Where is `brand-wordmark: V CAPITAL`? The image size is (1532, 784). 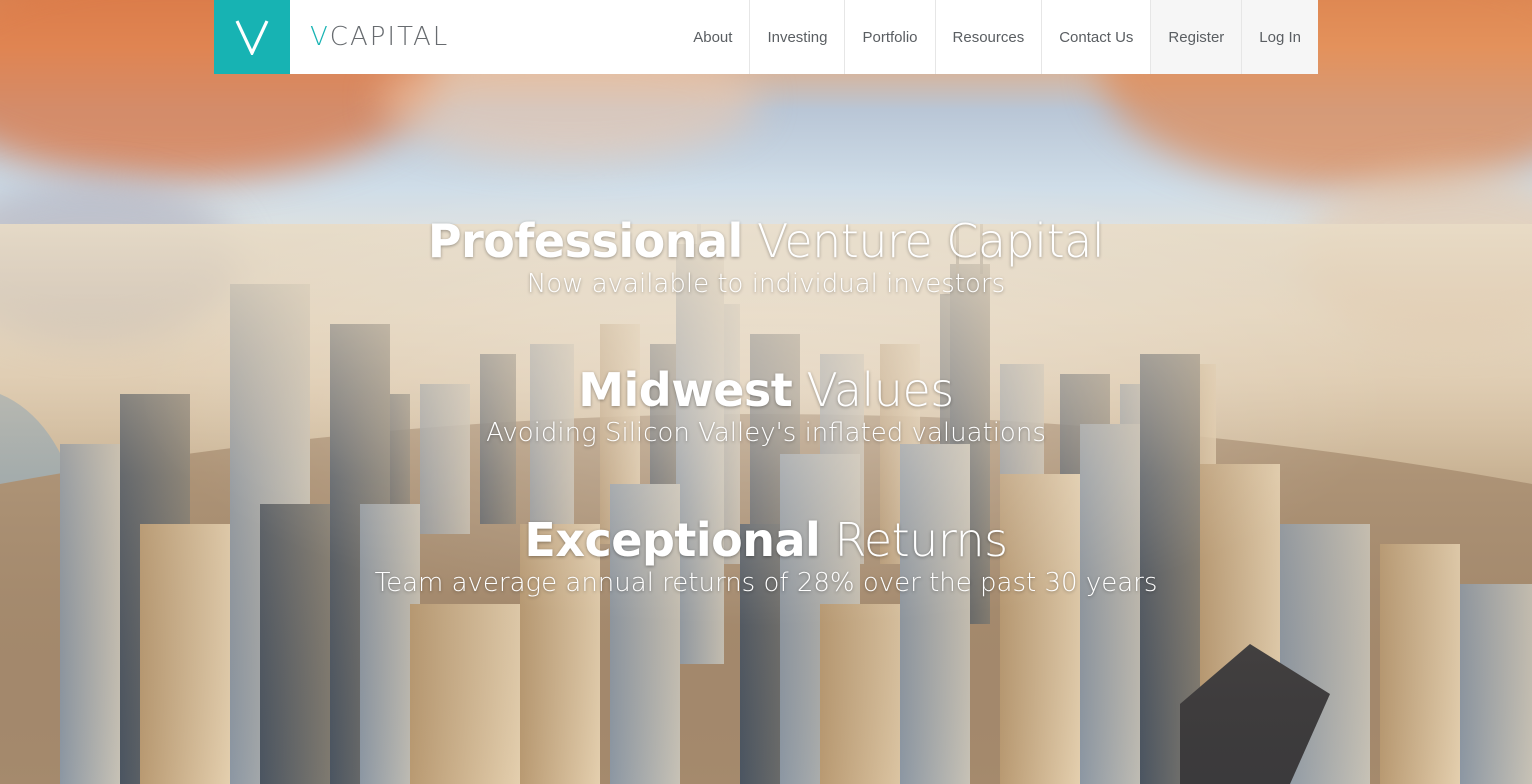
brand-wordmark: V CAPITAL is located at coordinates (369, 37).